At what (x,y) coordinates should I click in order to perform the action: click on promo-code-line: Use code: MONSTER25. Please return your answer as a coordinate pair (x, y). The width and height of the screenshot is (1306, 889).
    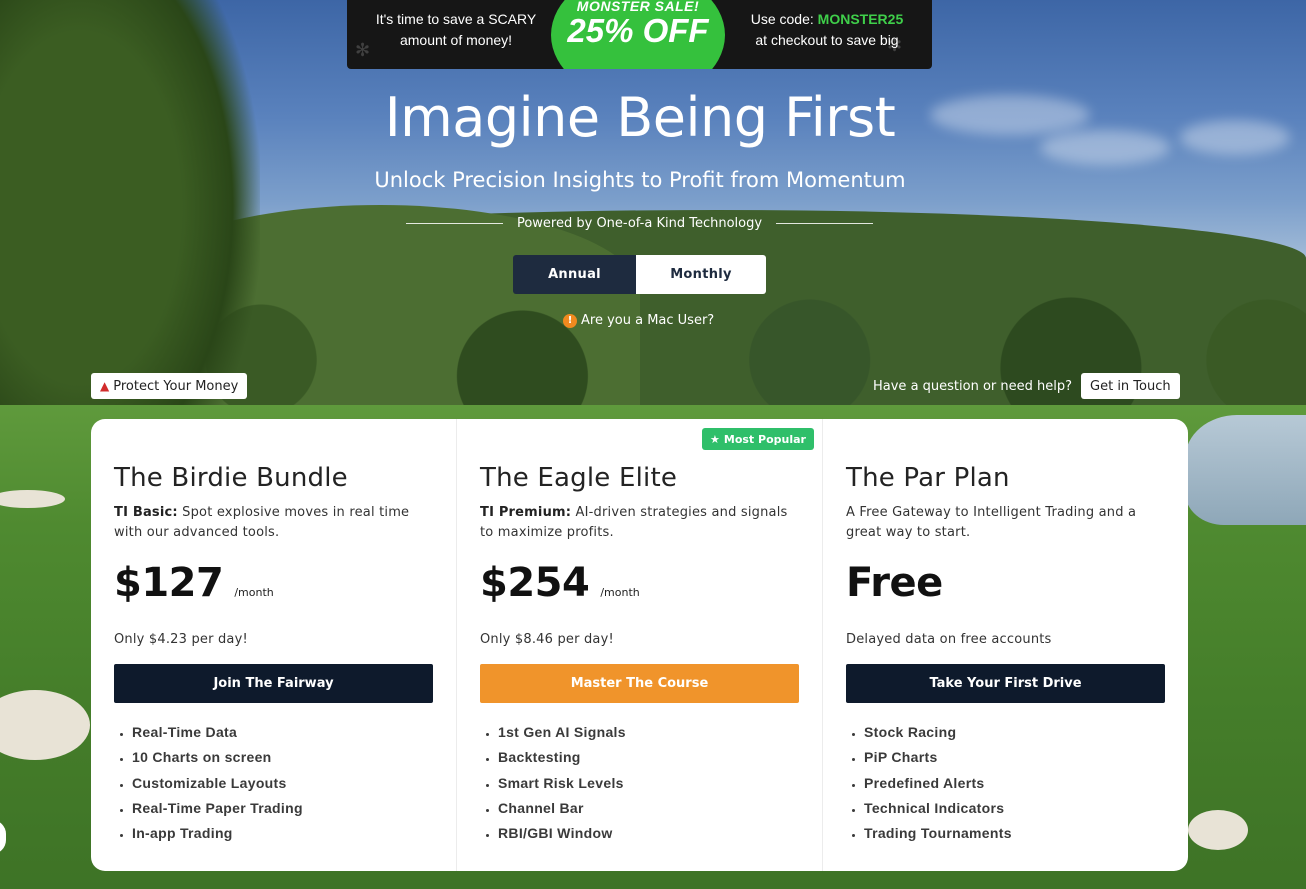
    Looking at the image, I should click on (827, 19).